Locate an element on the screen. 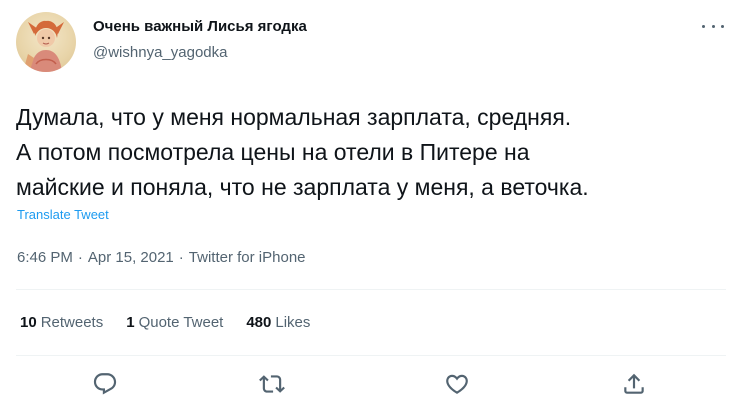  reply-button is located at coordinates (105, 384).